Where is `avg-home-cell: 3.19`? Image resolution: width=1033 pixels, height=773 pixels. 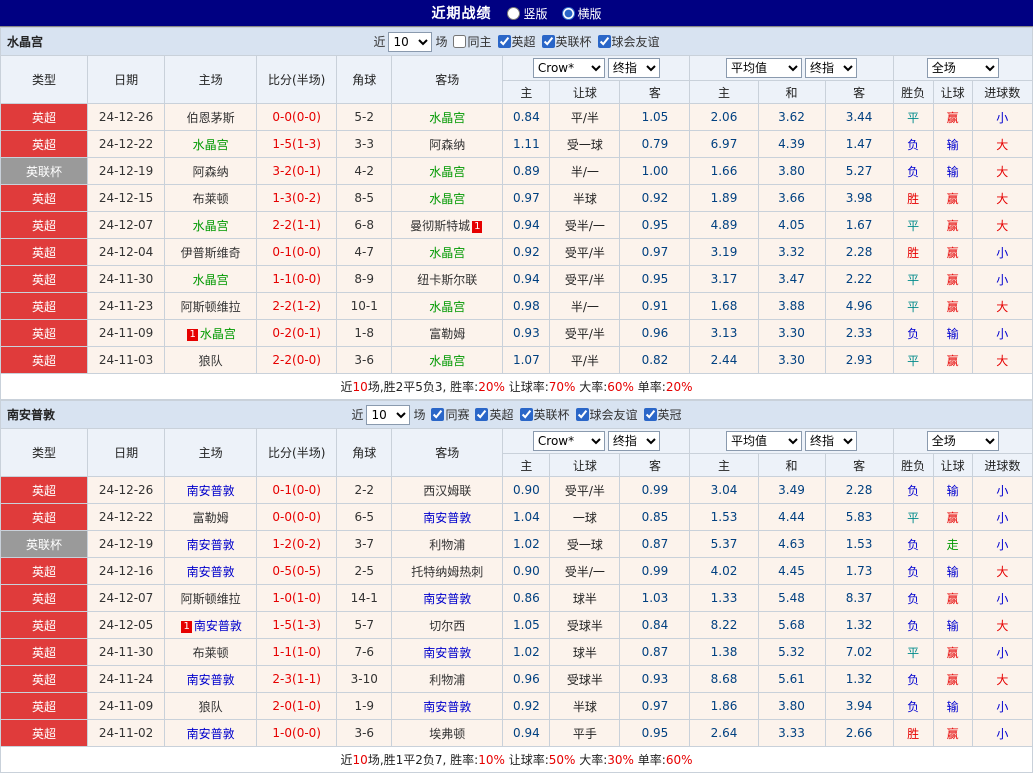
avg-home-cell: 3.19 is located at coordinates (724, 252).